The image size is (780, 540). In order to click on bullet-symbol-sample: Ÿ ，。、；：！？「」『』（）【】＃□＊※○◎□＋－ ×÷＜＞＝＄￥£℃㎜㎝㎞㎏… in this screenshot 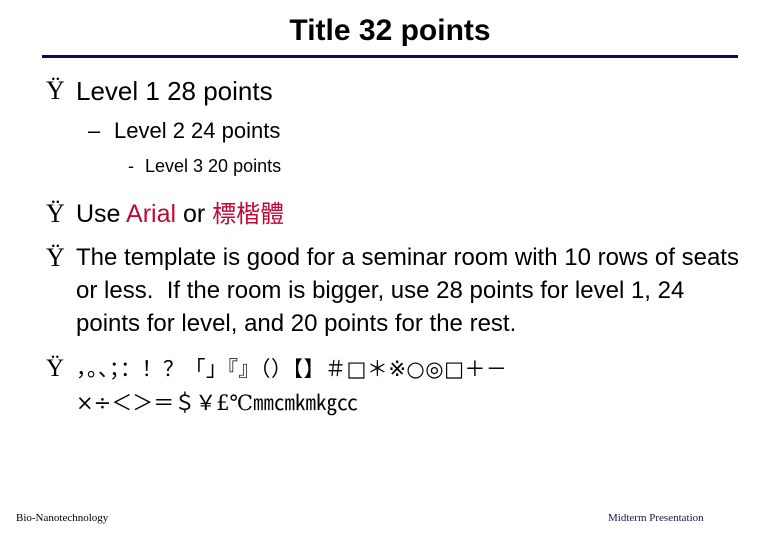, I will do `click(396, 386)`.